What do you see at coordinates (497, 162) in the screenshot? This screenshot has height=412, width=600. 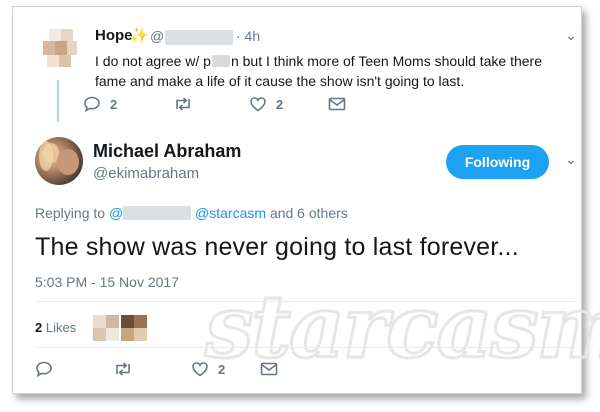 I see `following-button: Following` at bounding box center [497, 162].